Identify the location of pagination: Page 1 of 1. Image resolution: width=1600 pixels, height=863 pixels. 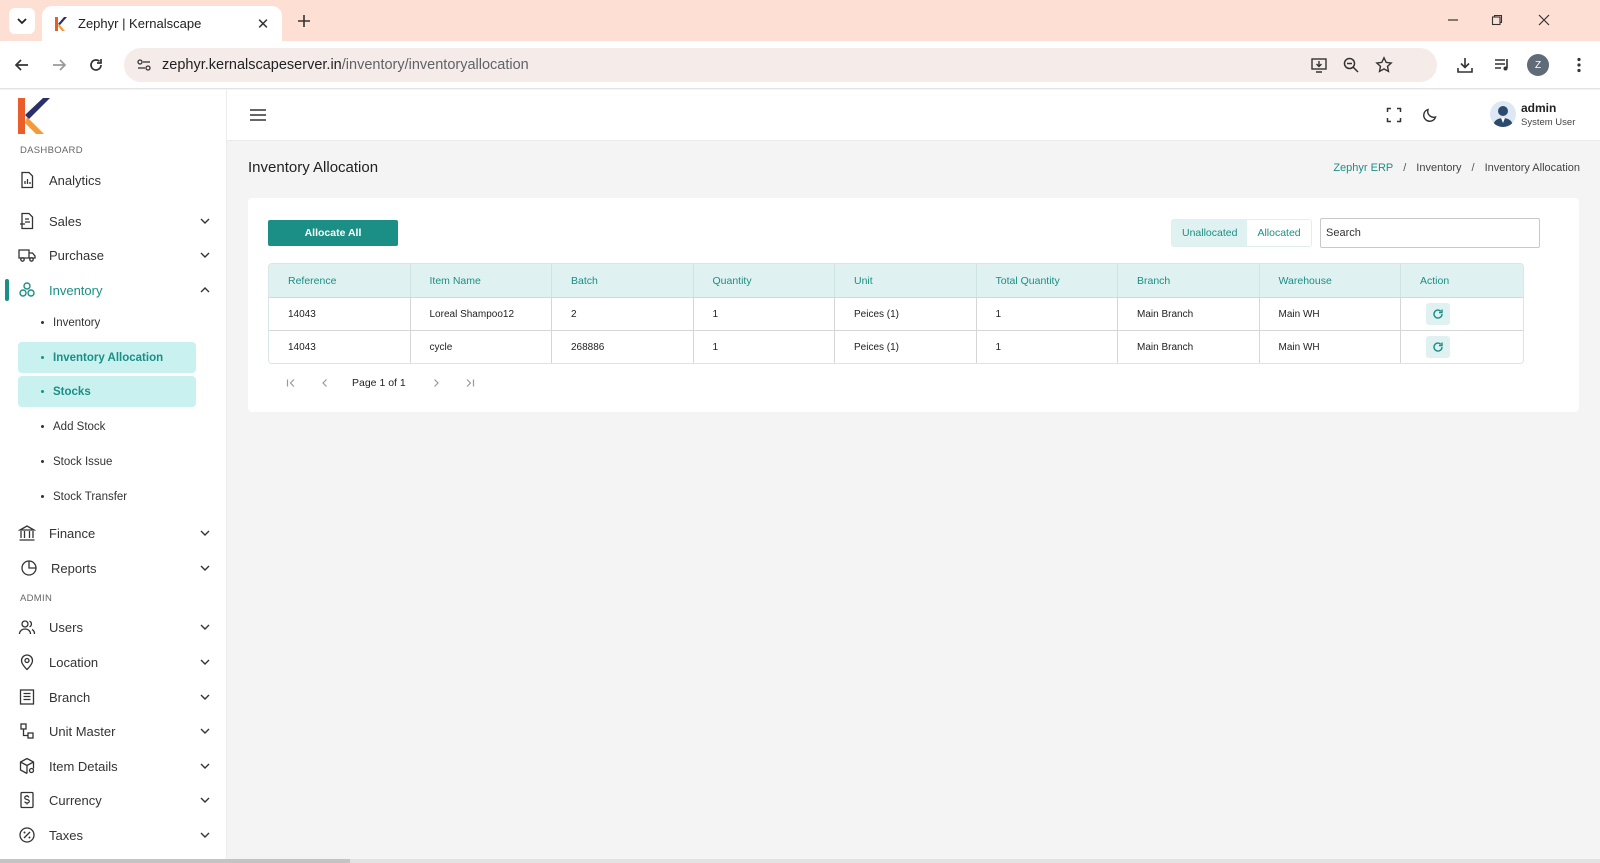
(380, 383).